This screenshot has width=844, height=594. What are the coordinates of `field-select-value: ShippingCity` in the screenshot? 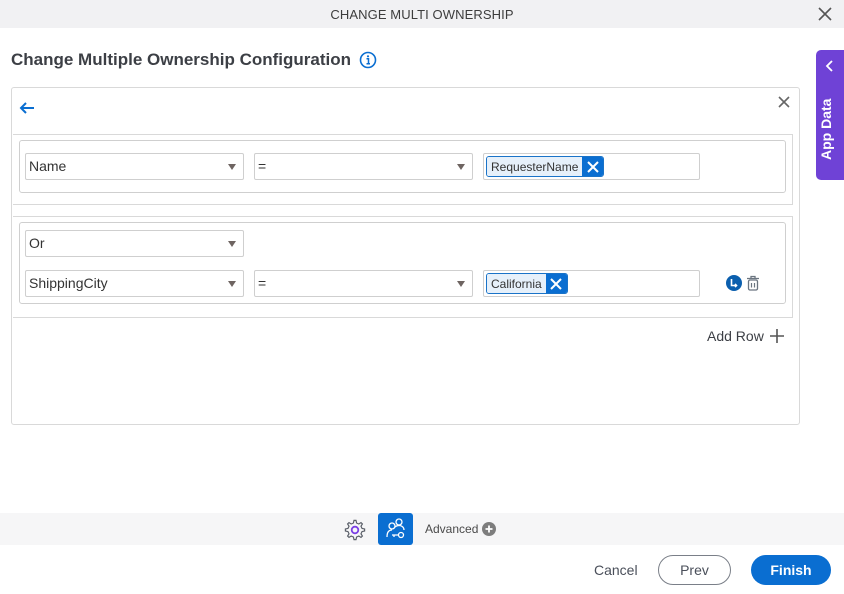 It's located at (68, 283).